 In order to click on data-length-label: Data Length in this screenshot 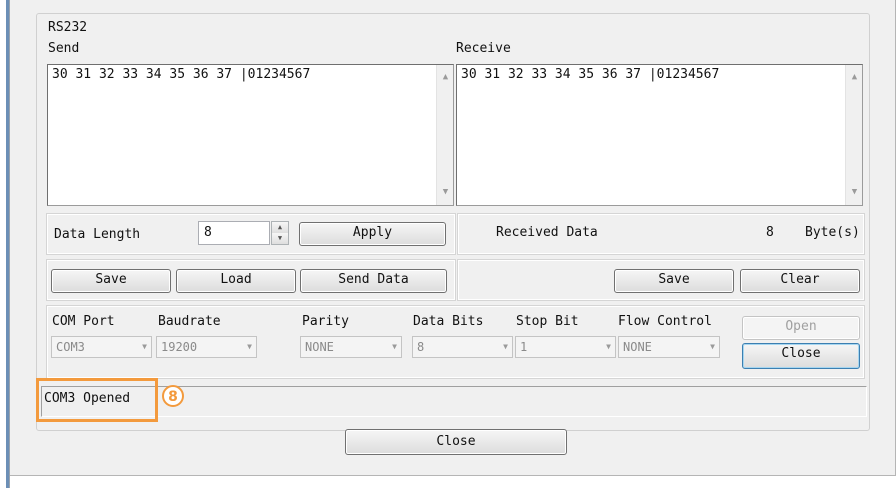, I will do `click(97, 234)`.